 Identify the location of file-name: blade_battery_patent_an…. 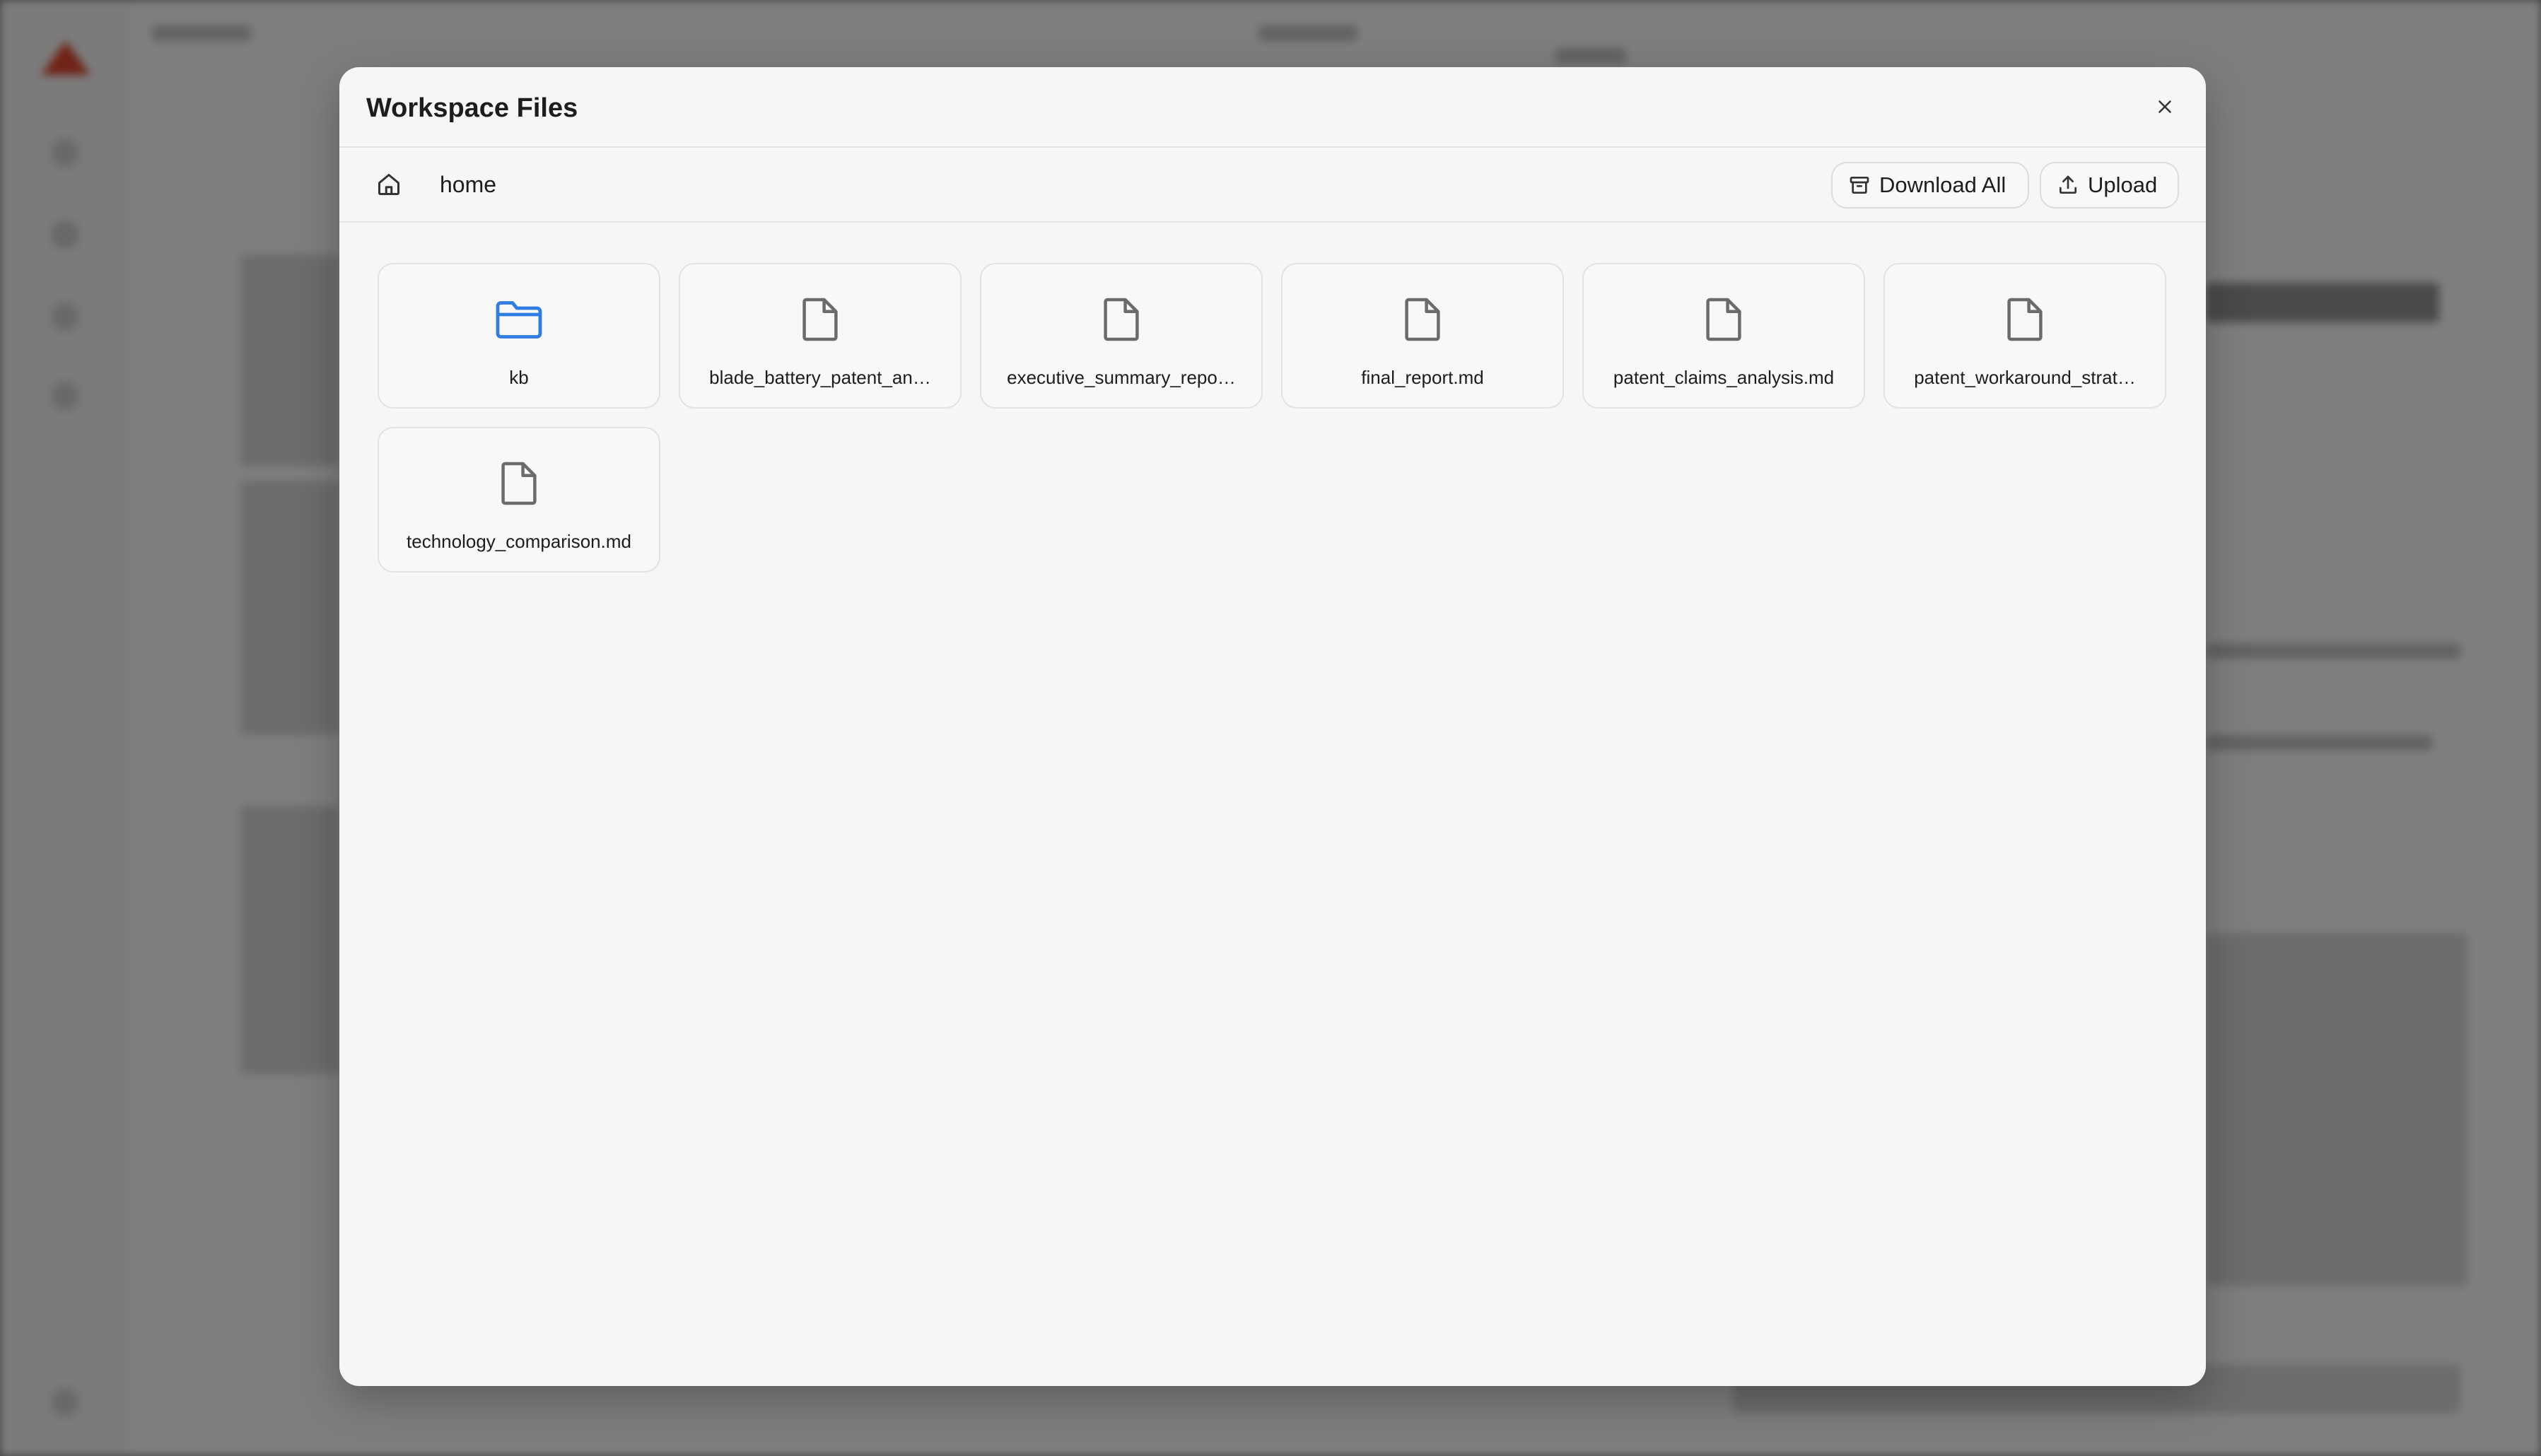
(820, 378).